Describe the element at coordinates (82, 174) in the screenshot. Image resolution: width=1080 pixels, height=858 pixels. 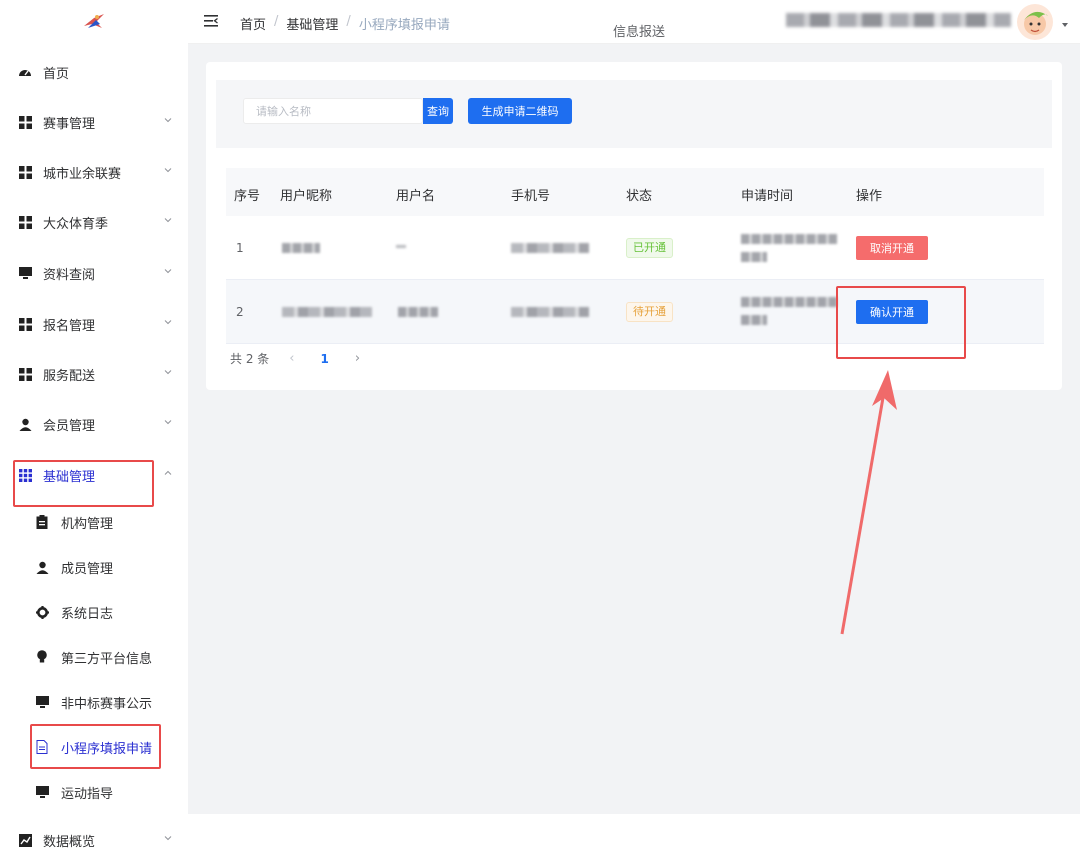
I see `sidebar-item-label: 城市业余联赛` at that location.